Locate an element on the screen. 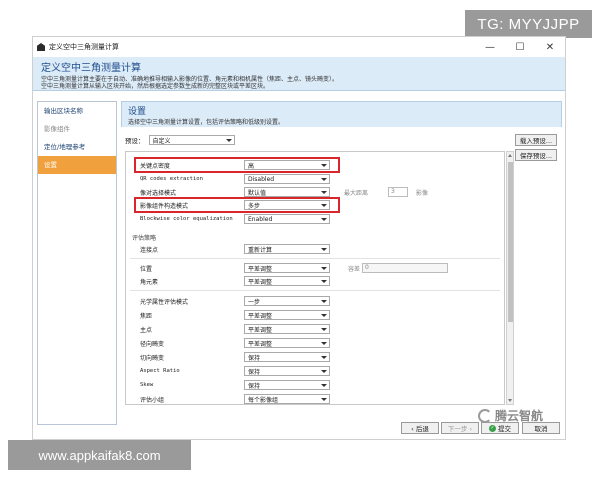 This screenshot has height=480, width=600. watermark-top: TG: MYYJJPP is located at coordinates (528, 24).